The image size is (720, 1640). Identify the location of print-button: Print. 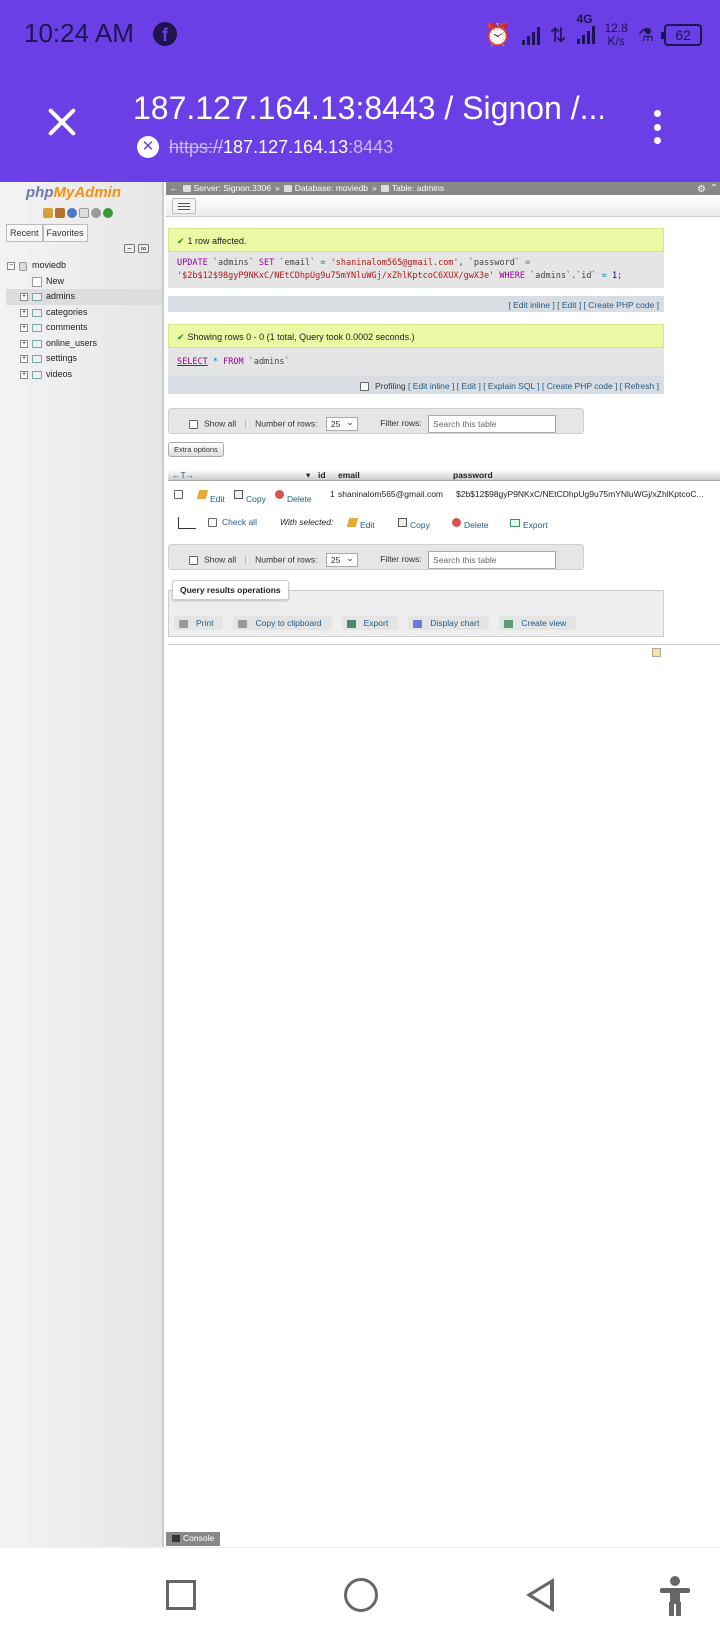
(199, 623).